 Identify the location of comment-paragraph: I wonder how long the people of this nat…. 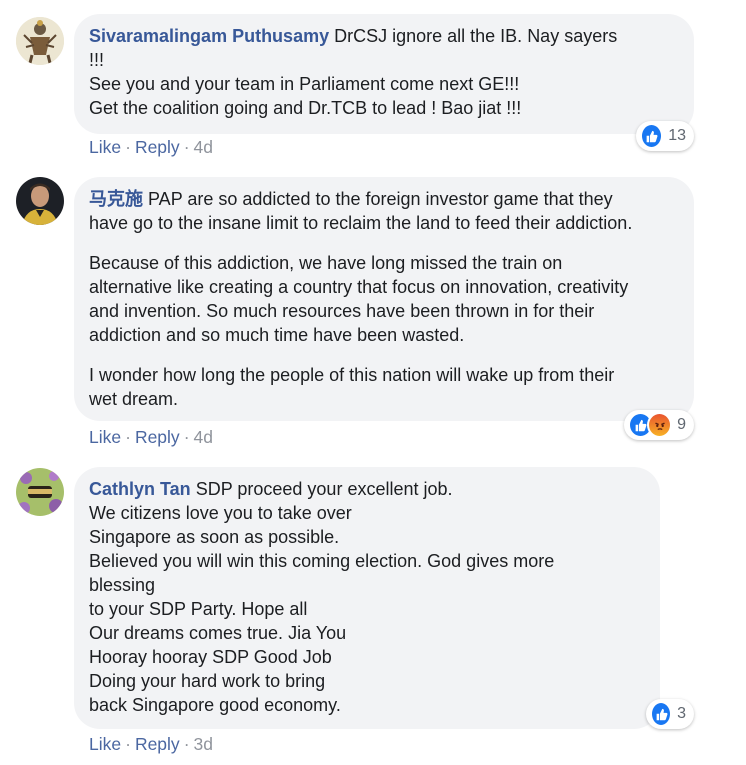
(352, 387).